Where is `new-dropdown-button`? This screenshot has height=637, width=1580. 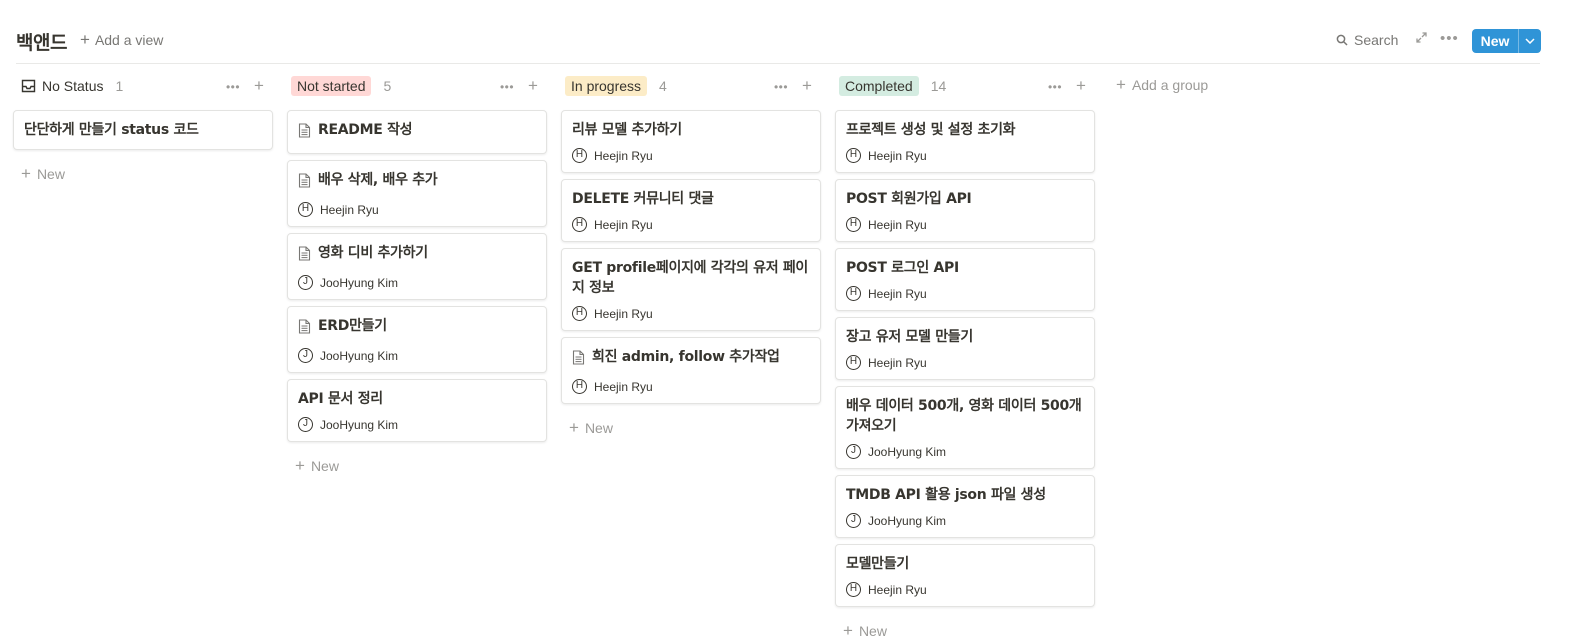
new-dropdown-button is located at coordinates (1530, 41).